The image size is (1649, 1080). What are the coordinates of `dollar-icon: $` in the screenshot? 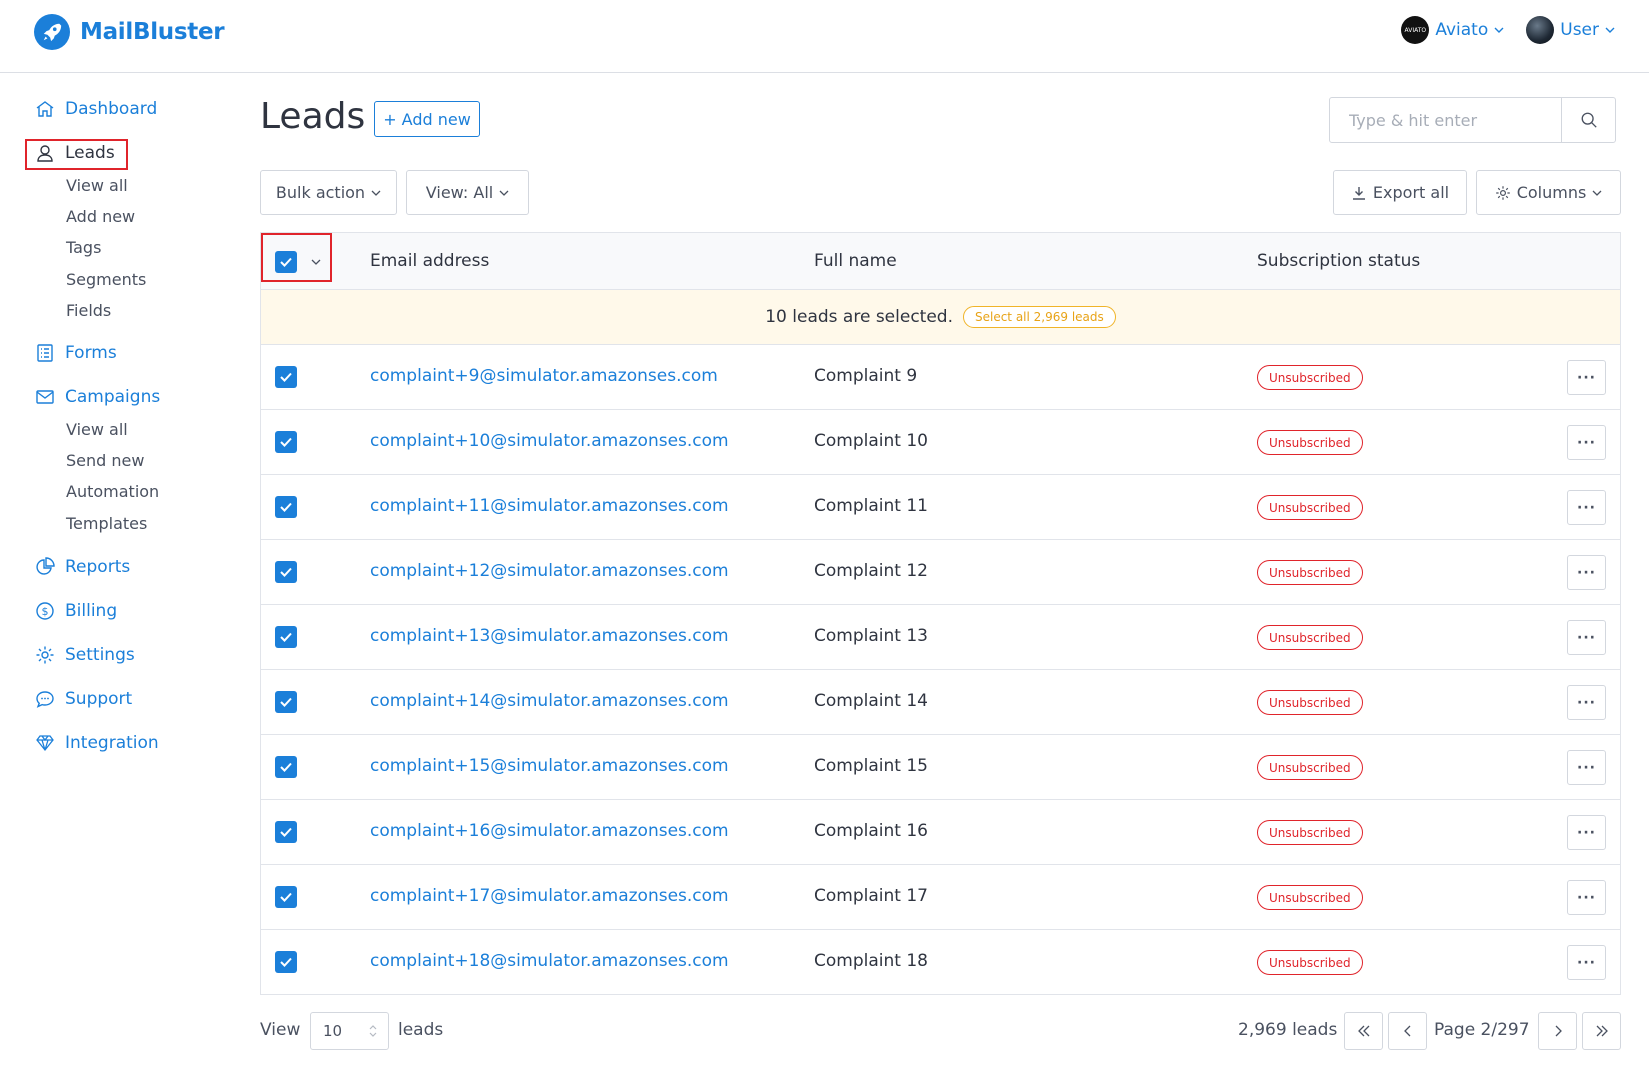 It's located at (45, 611).